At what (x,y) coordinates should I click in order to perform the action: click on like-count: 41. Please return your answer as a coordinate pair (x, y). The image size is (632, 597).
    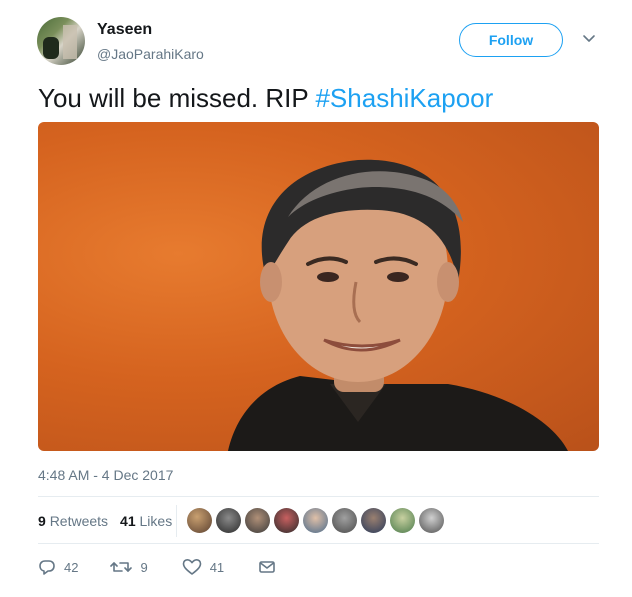
    Looking at the image, I should click on (217, 567).